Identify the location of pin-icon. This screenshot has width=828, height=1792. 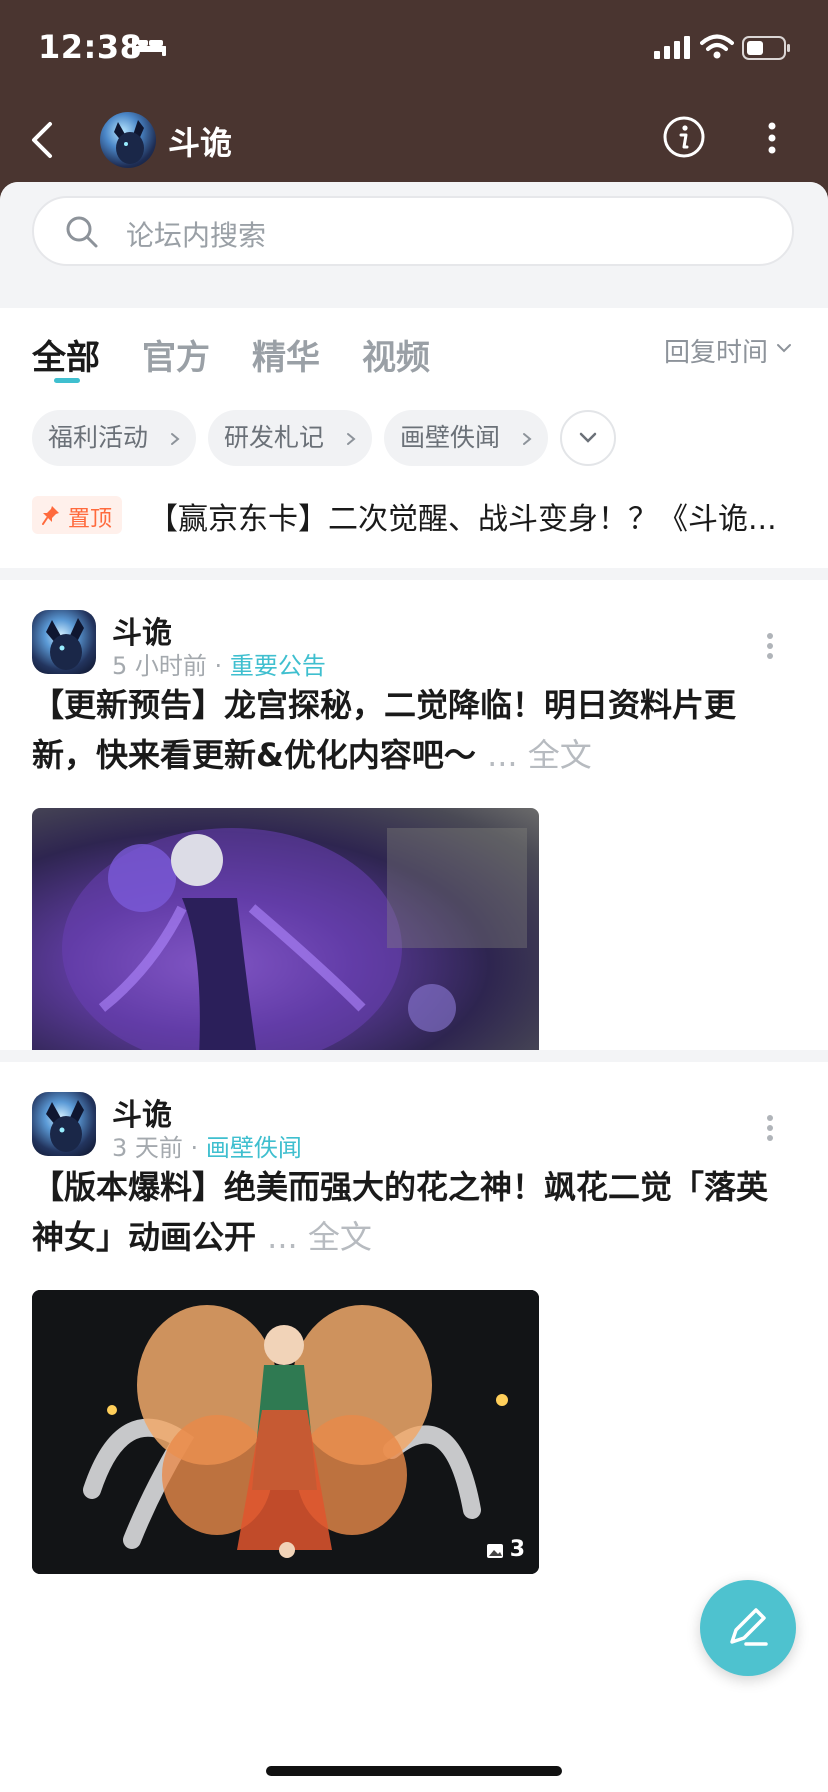
(50, 515).